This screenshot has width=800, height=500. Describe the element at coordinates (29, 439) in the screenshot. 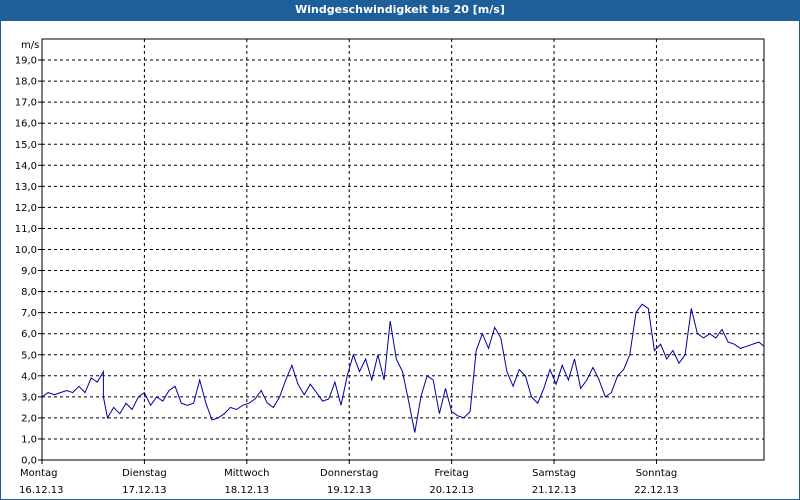

I see `y-tick-label: 1,0` at that location.